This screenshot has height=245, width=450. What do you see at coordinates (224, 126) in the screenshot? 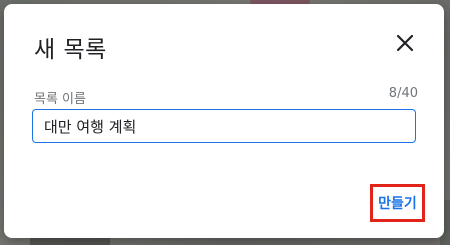
I see `list-name-input` at bounding box center [224, 126].